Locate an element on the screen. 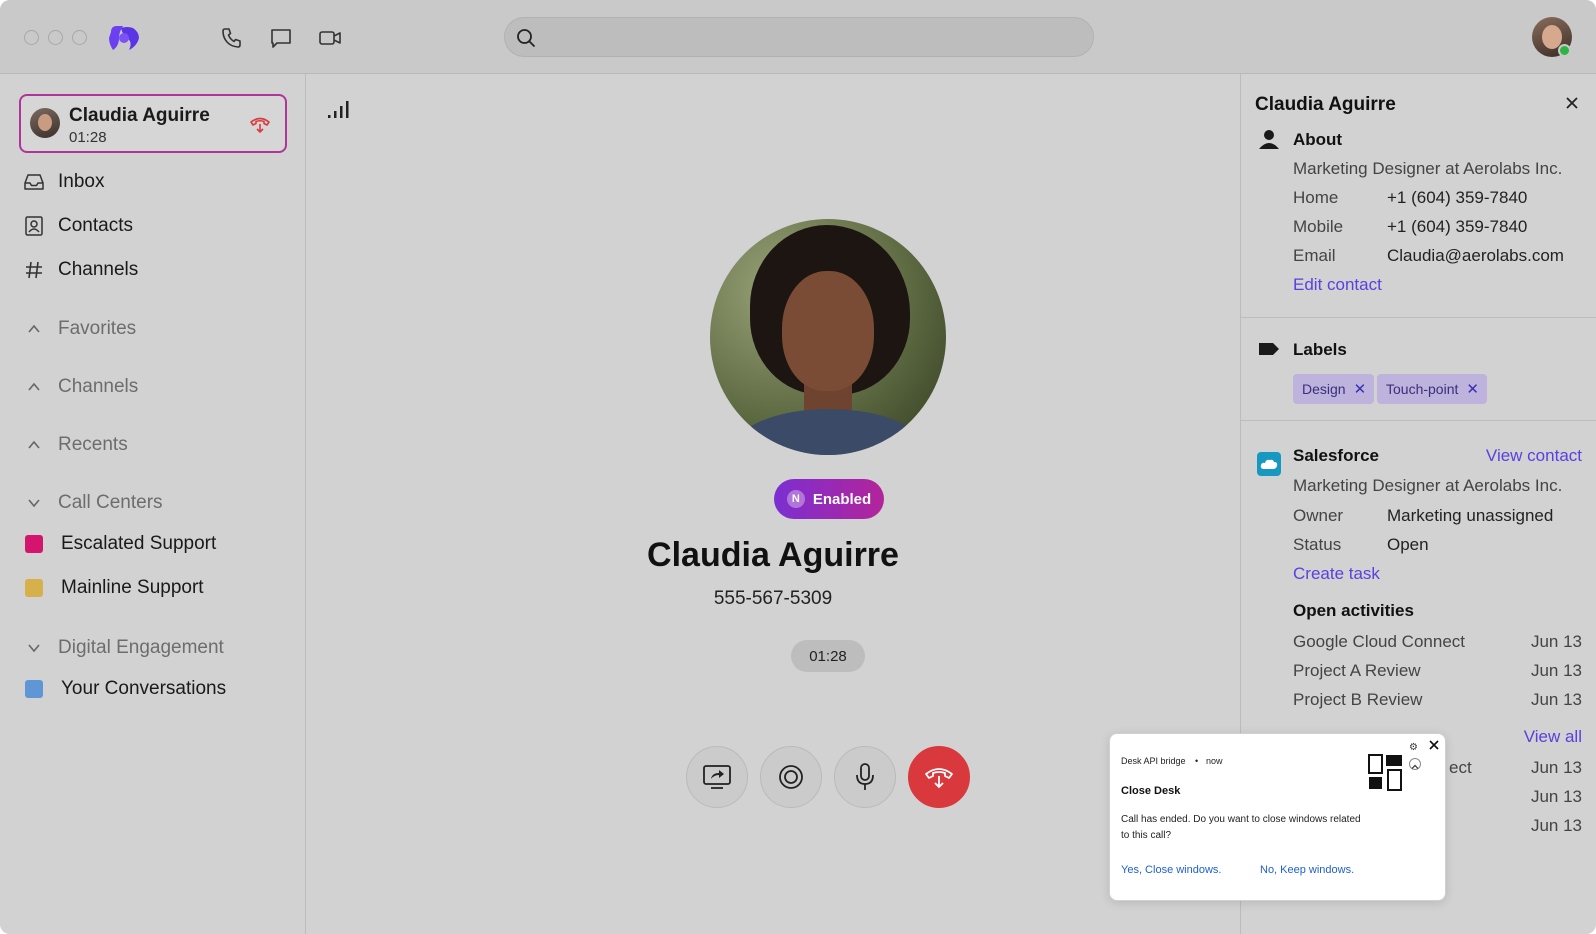 Image resolution: width=1596 pixels, height=934 pixels. active-call-duration: 01:28 is located at coordinates (88, 137).